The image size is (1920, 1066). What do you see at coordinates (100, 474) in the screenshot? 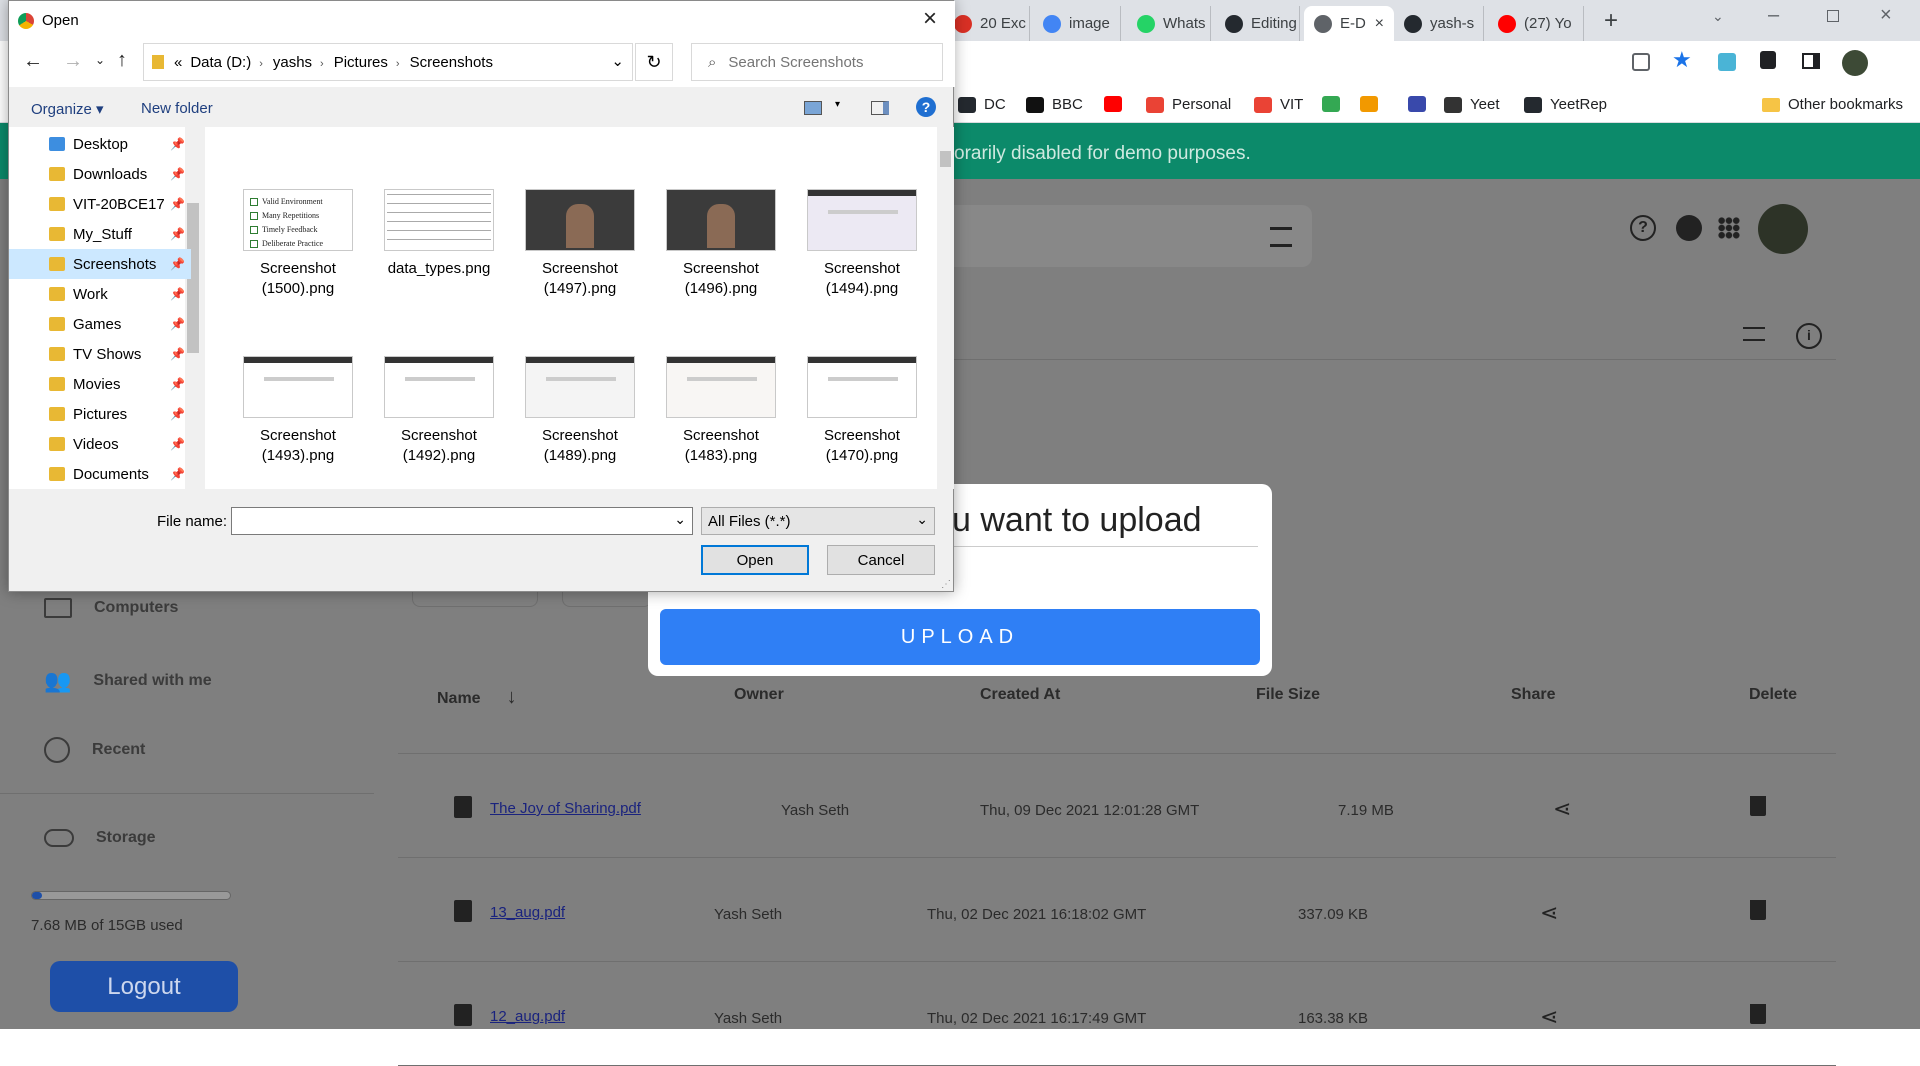
I see `nav-item: Documents 📌` at bounding box center [100, 474].